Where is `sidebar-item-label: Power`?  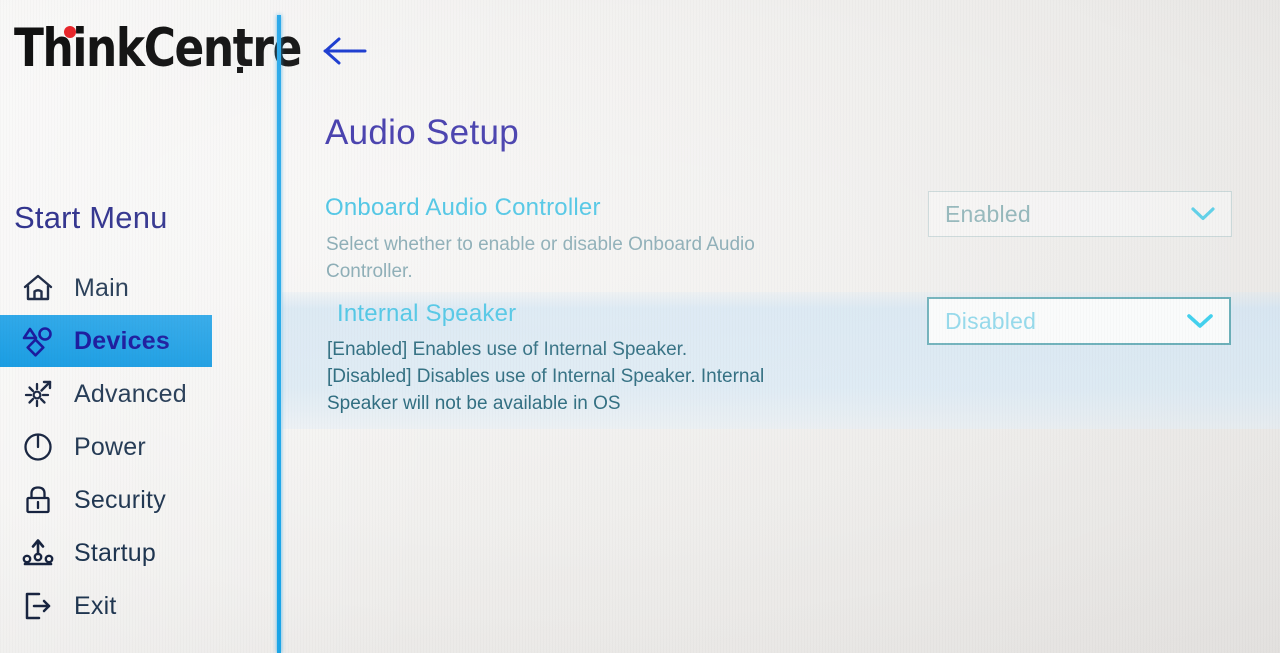 sidebar-item-label: Power is located at coordinates (110, 446).